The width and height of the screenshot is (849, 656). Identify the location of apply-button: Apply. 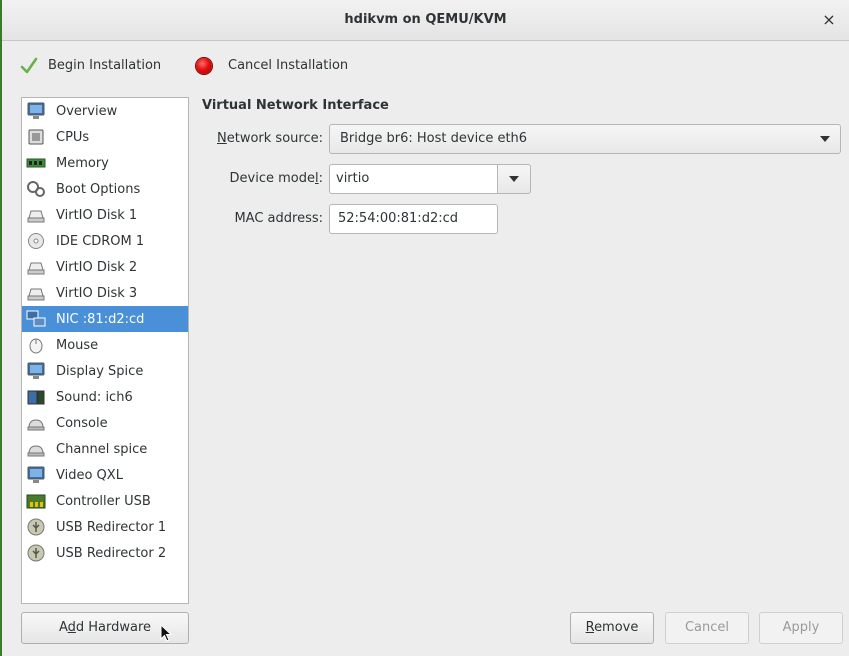
(801, 628).